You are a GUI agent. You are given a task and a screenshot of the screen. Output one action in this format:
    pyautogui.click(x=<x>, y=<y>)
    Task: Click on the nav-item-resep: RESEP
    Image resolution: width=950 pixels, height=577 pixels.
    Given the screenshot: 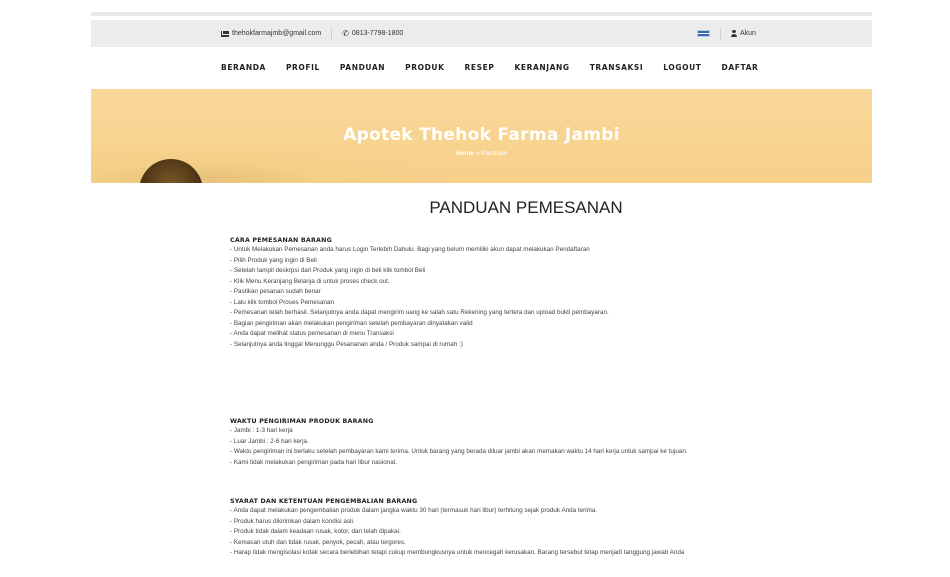 What is the action you would take?
    pyautogui.click(x=480, y=68)
    